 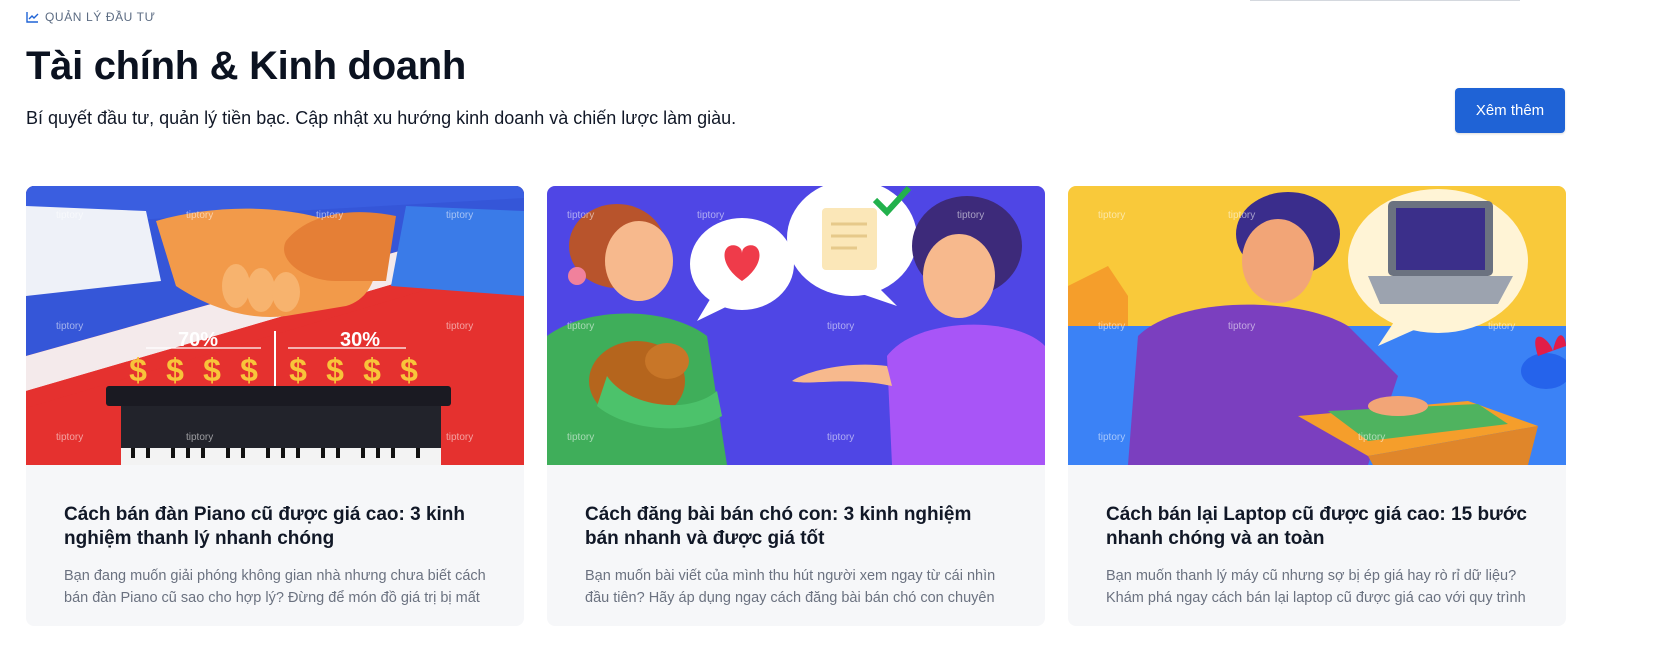 What do you see at coordinates (198, 340) in the screenshot?
I see `left-percent-label: 70%` at bounding box center [198, 340].